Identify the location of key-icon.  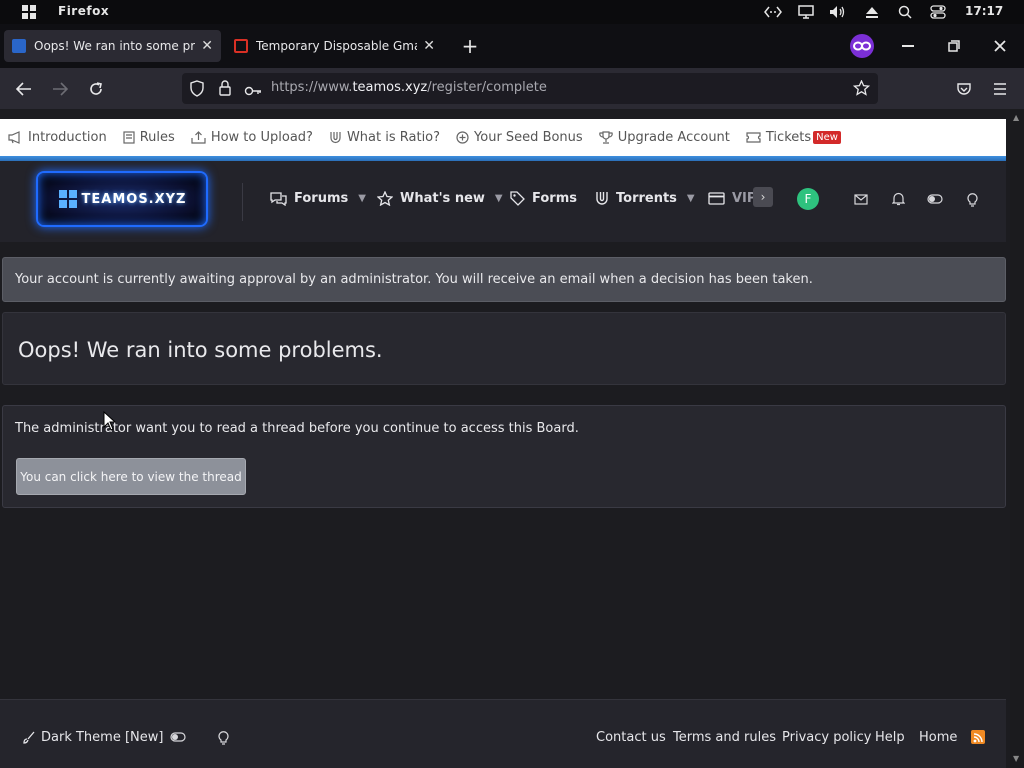
(253, 91).